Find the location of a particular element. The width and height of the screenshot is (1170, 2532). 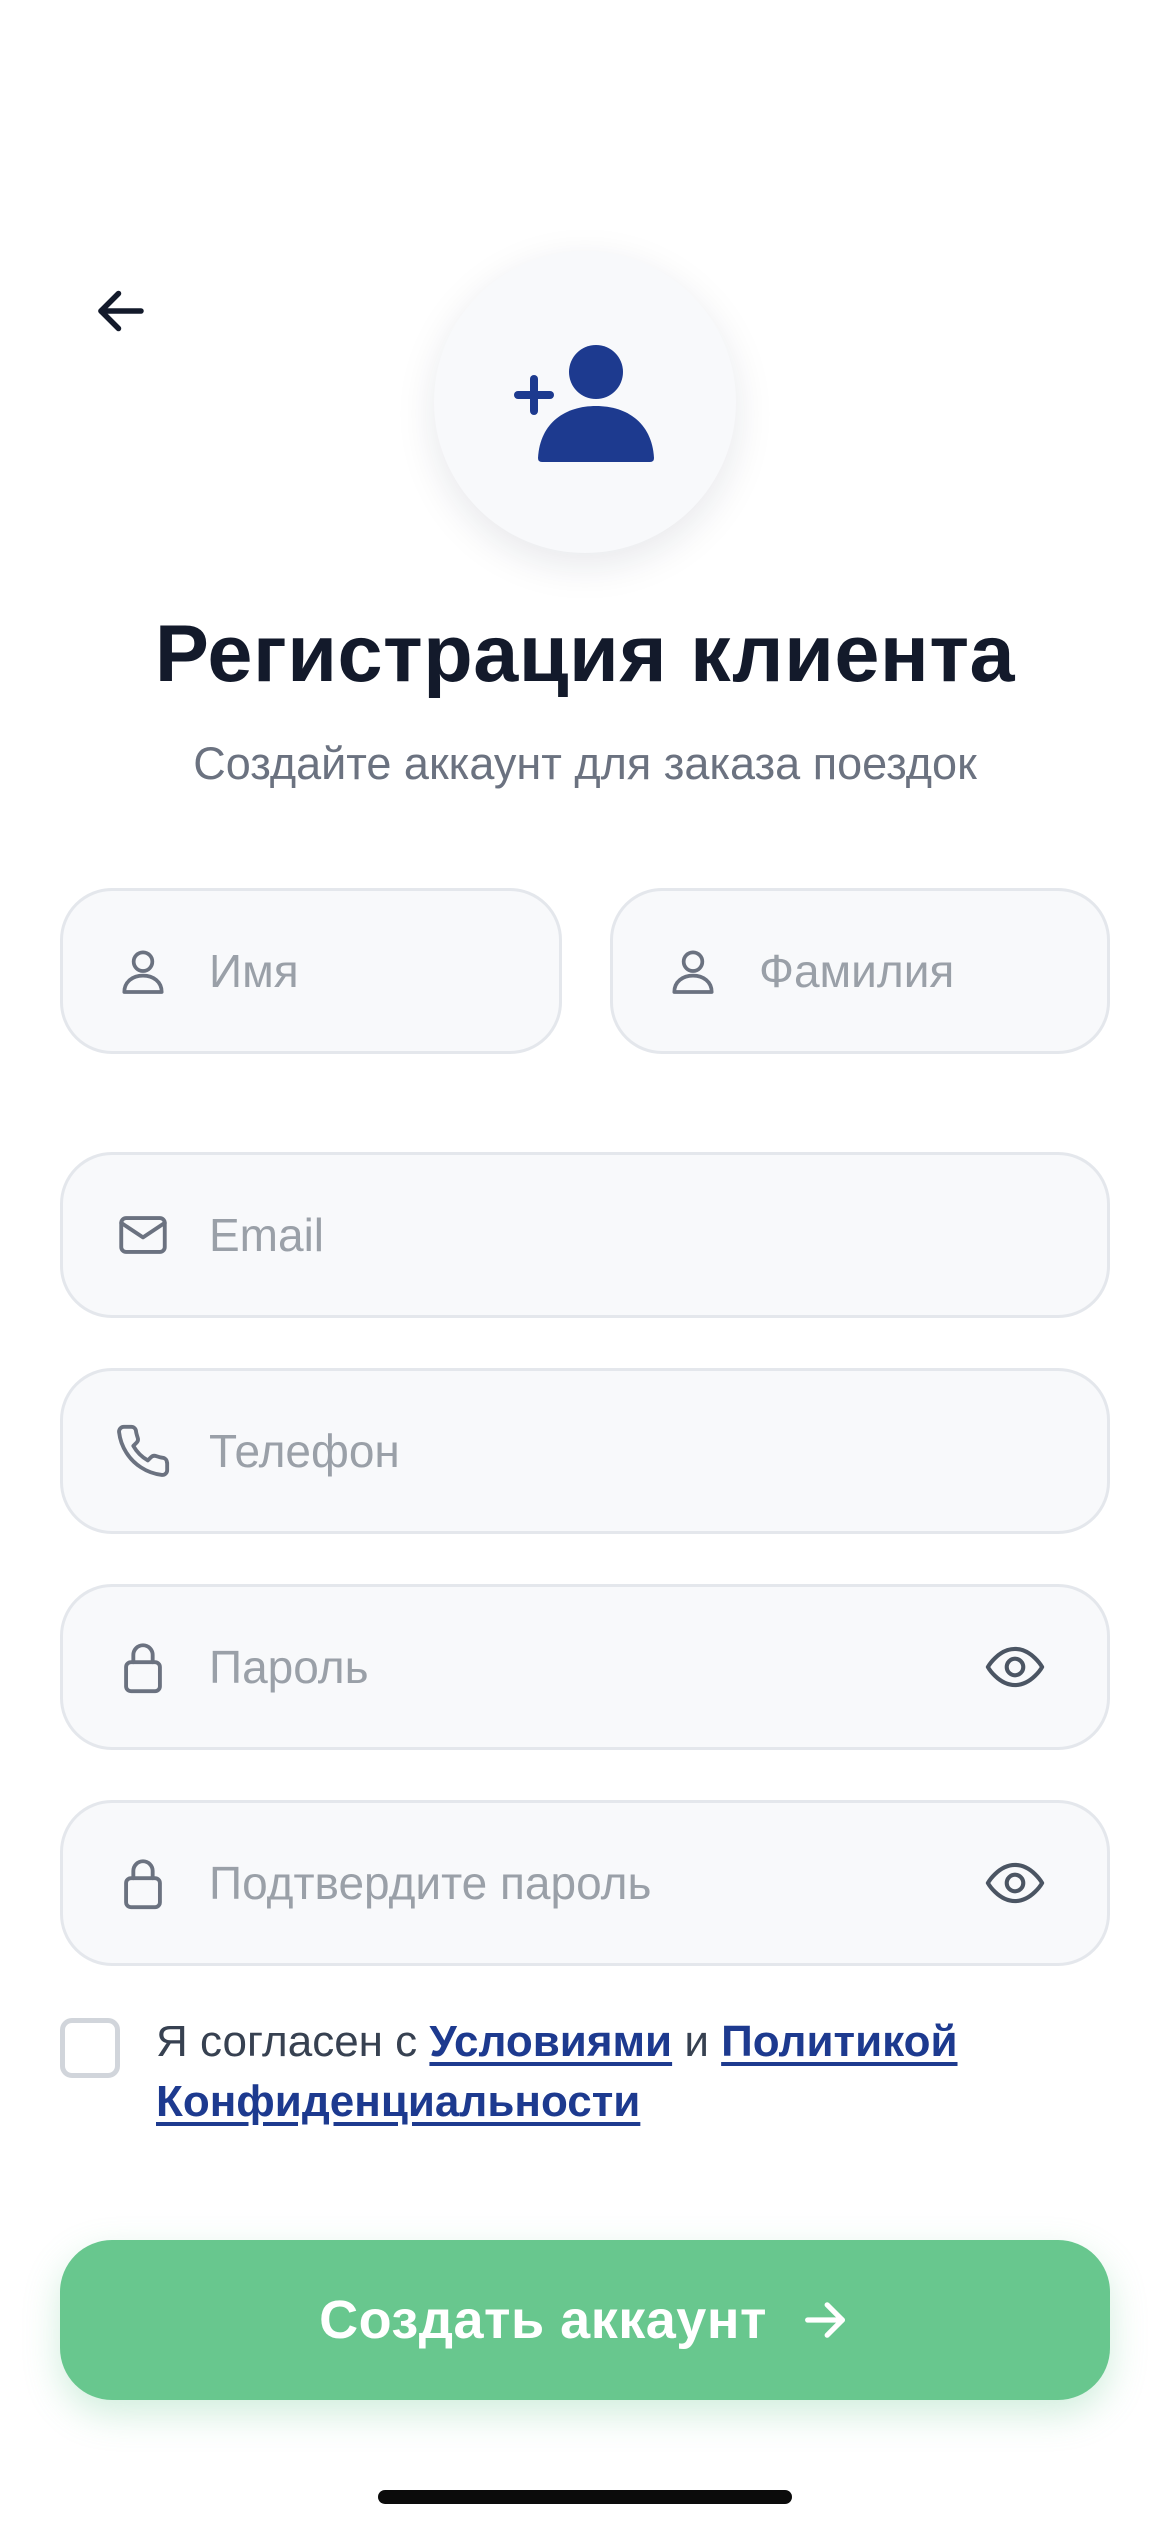

arrow-left-icon is located at coordinates (121, 313).